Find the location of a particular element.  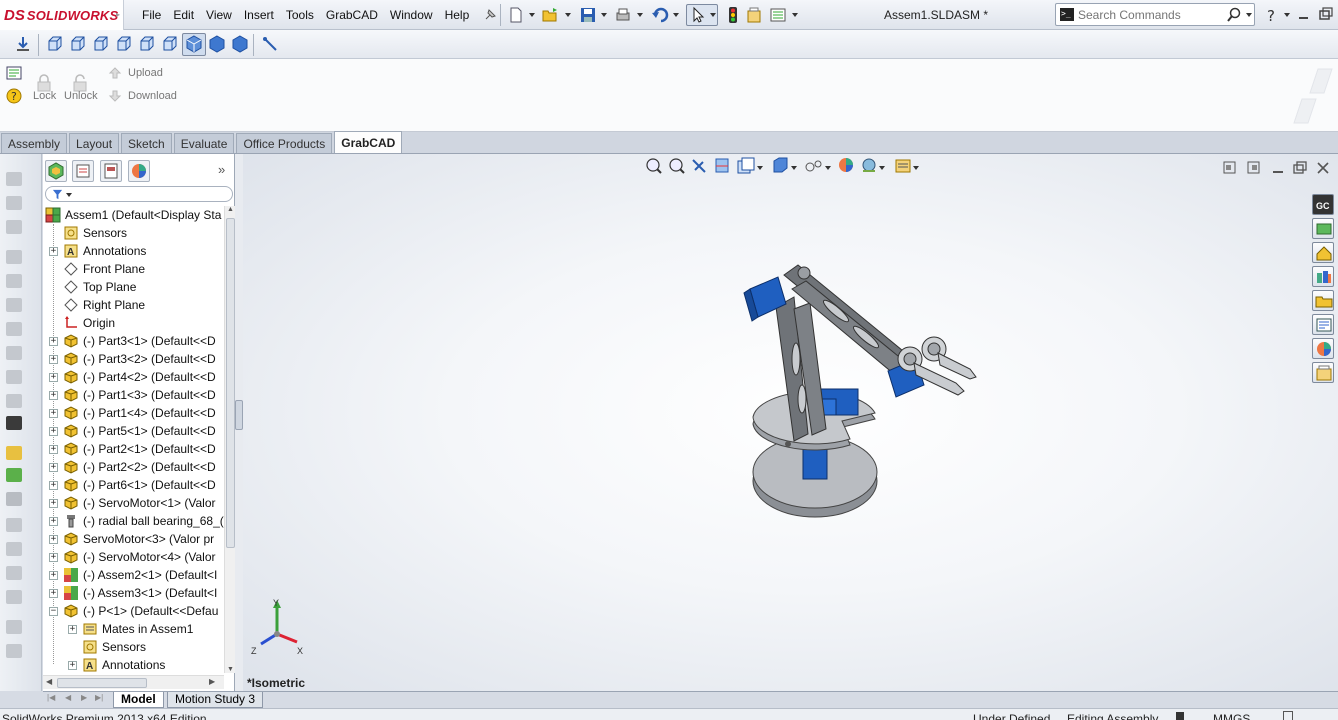

lock-label: Lock is located at coordinates (44, 96).